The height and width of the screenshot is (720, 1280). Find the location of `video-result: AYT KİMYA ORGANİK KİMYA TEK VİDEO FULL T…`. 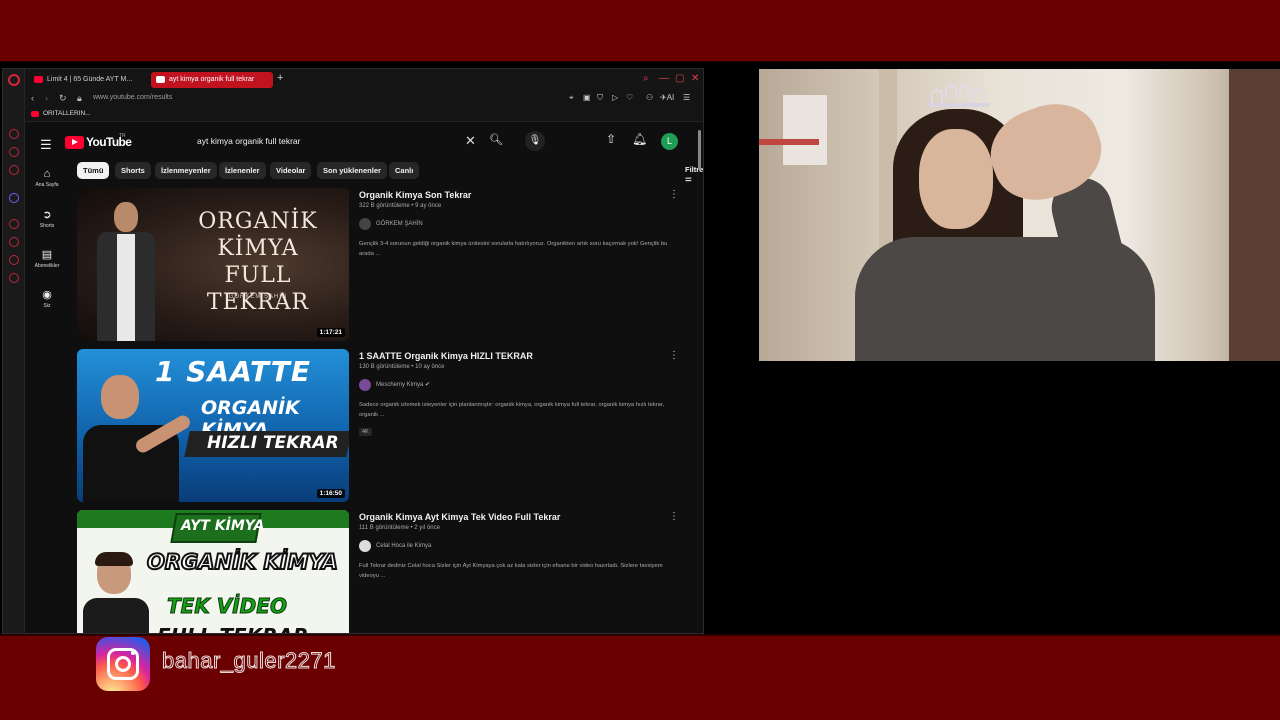

video-result: AYT KİMYA ORGANİK KİMYA TEK VİDEO FULL T… is located at coordinates (387, 571).